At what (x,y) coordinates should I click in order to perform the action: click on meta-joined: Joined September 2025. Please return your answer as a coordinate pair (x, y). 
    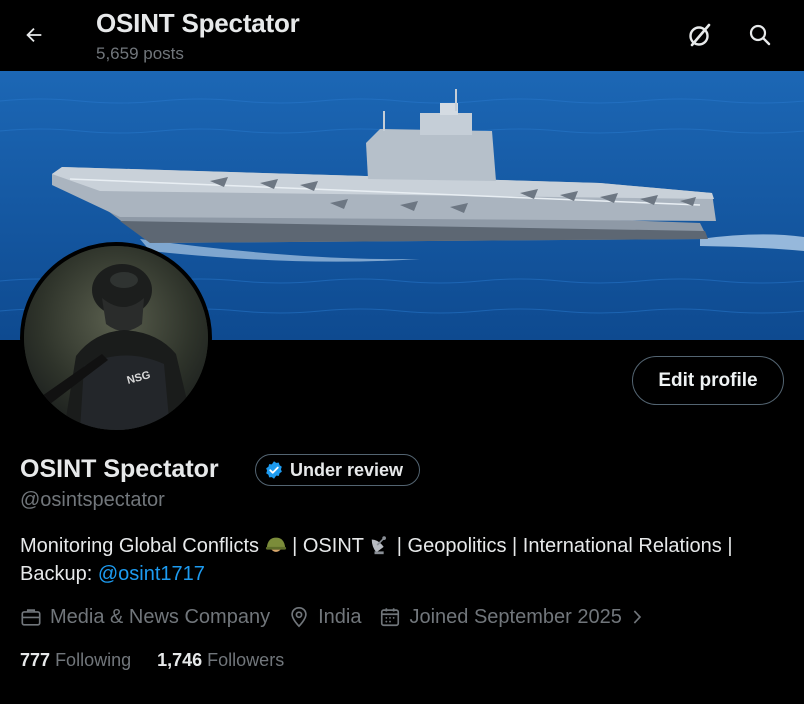
    Looking at the image, I should click on (512, 617).